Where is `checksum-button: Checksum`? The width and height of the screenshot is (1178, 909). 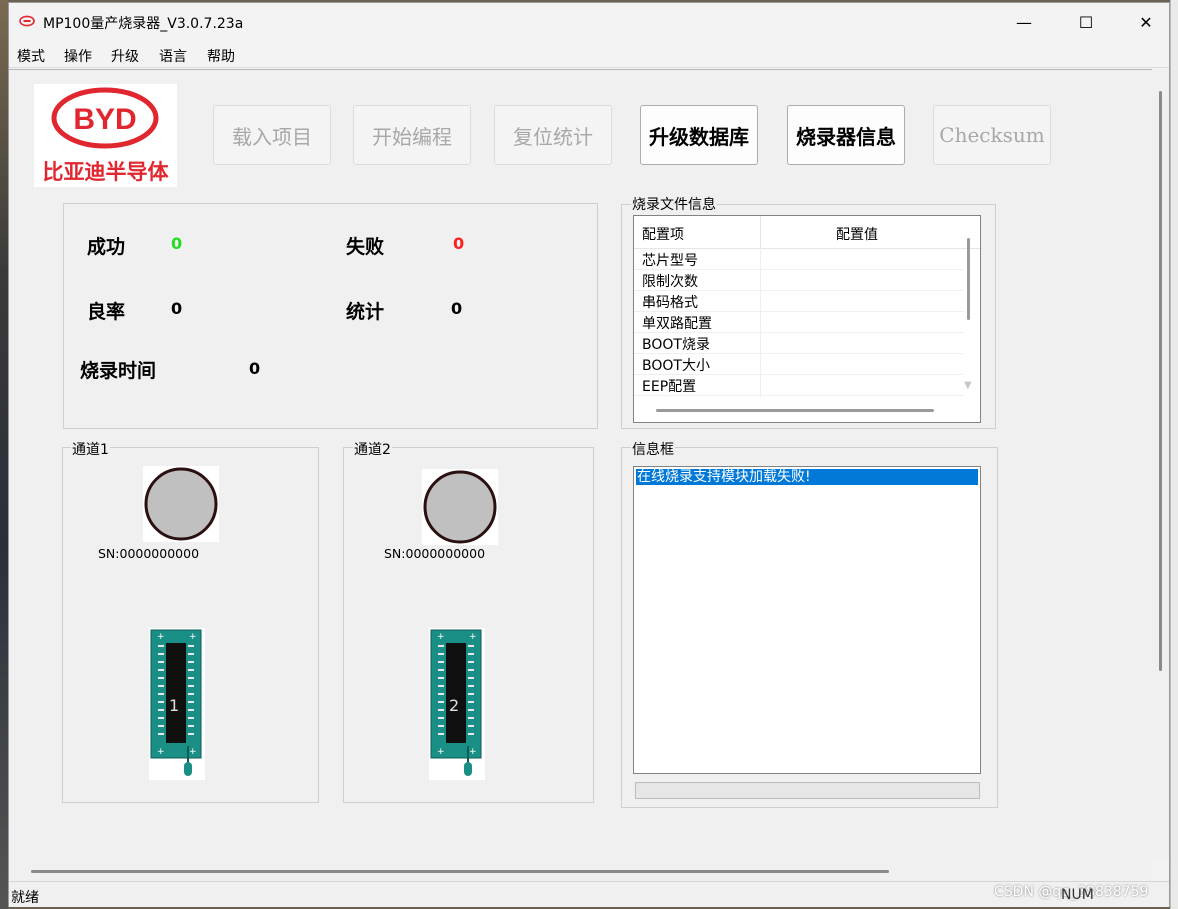
checksum-button: Checksum is located at coordinates (992, 135).